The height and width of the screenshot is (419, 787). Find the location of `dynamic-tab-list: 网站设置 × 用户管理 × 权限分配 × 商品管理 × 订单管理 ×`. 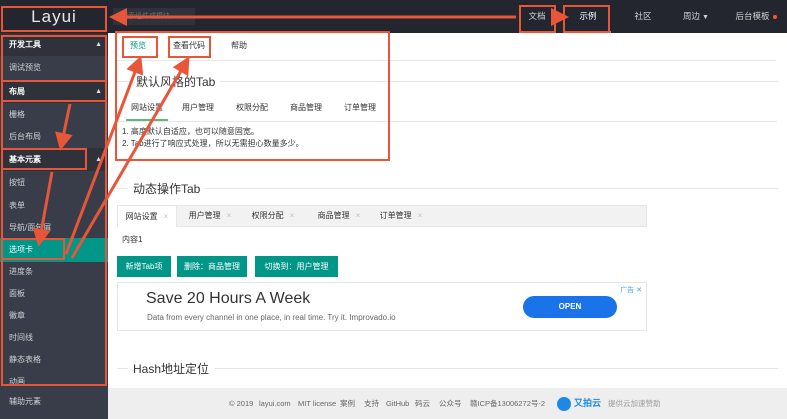

dynamic-tab-list: 网站设置 × 用户管理 × 权限分配 × 商品管理 × 订单管理 × is located at coordinates (382, 216).